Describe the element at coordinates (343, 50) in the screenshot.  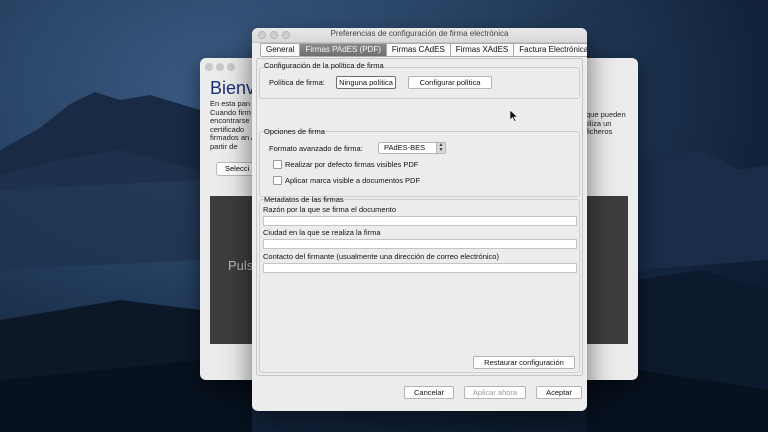
I see `tab-pades: Firmas PAdES (PDF)` at that location.